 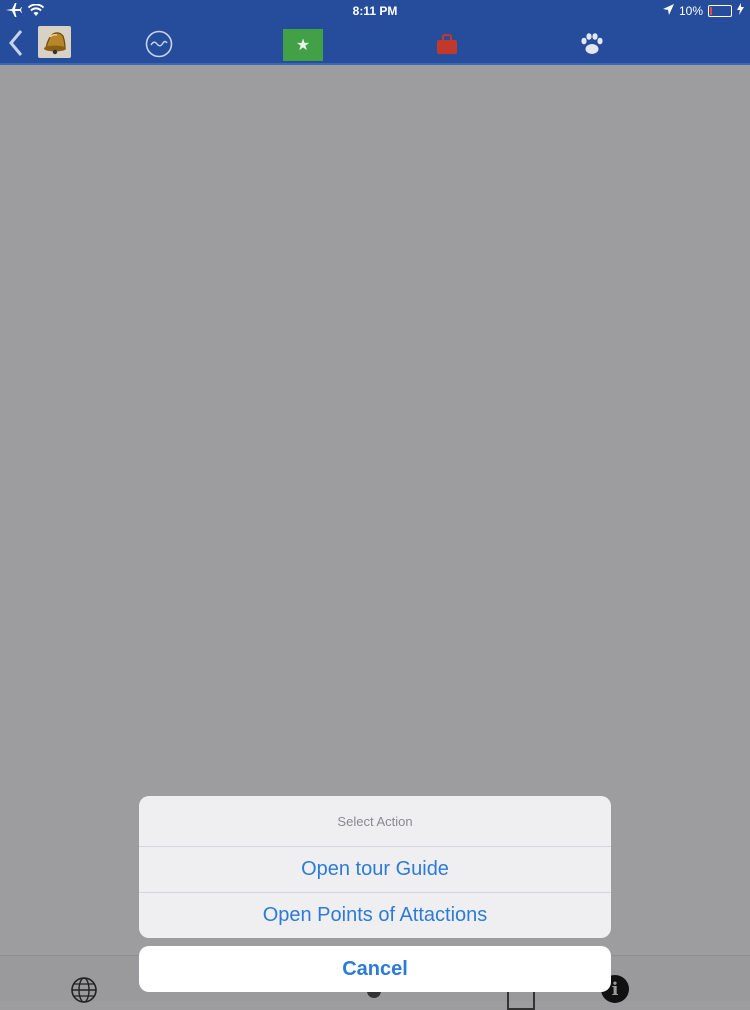 I want to click on action-sheet-title: Select Action, so click(x=375, y=821).